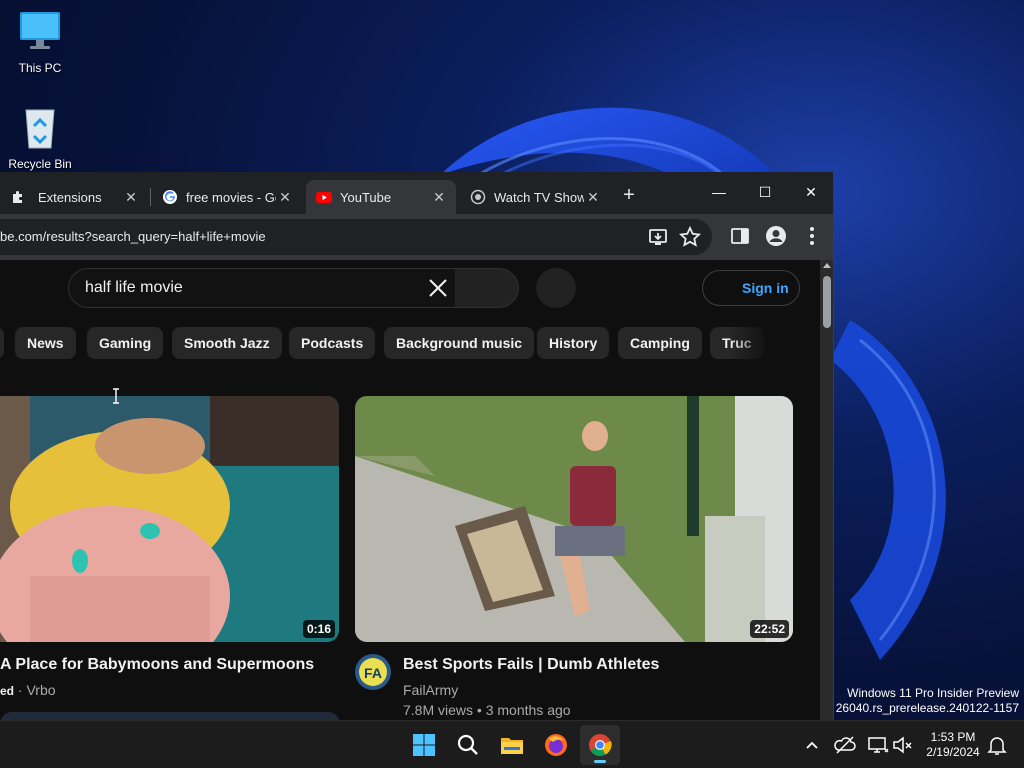 The width and height of the screenshot is (1024, 768). What do you see at coordinates (878, 745) in the screenshot?
I see `network-icon` at bounding box center [878, 745].